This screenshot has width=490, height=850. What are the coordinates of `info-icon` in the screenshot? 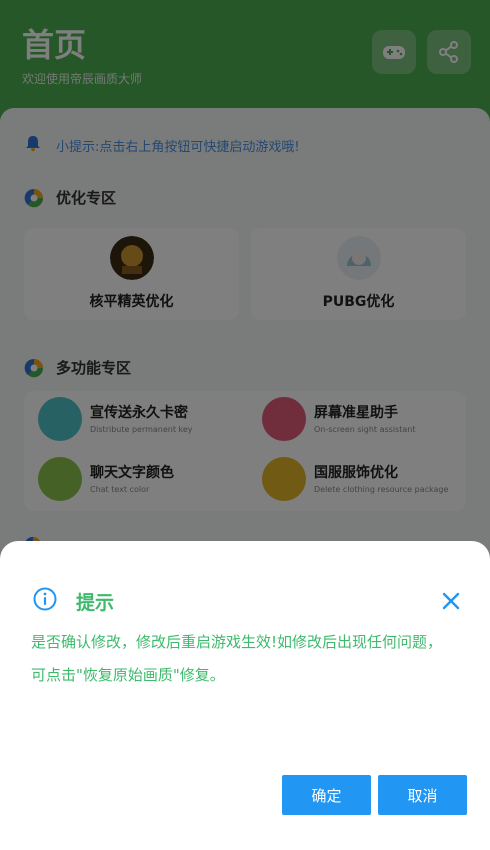 It's located at (45, 599).